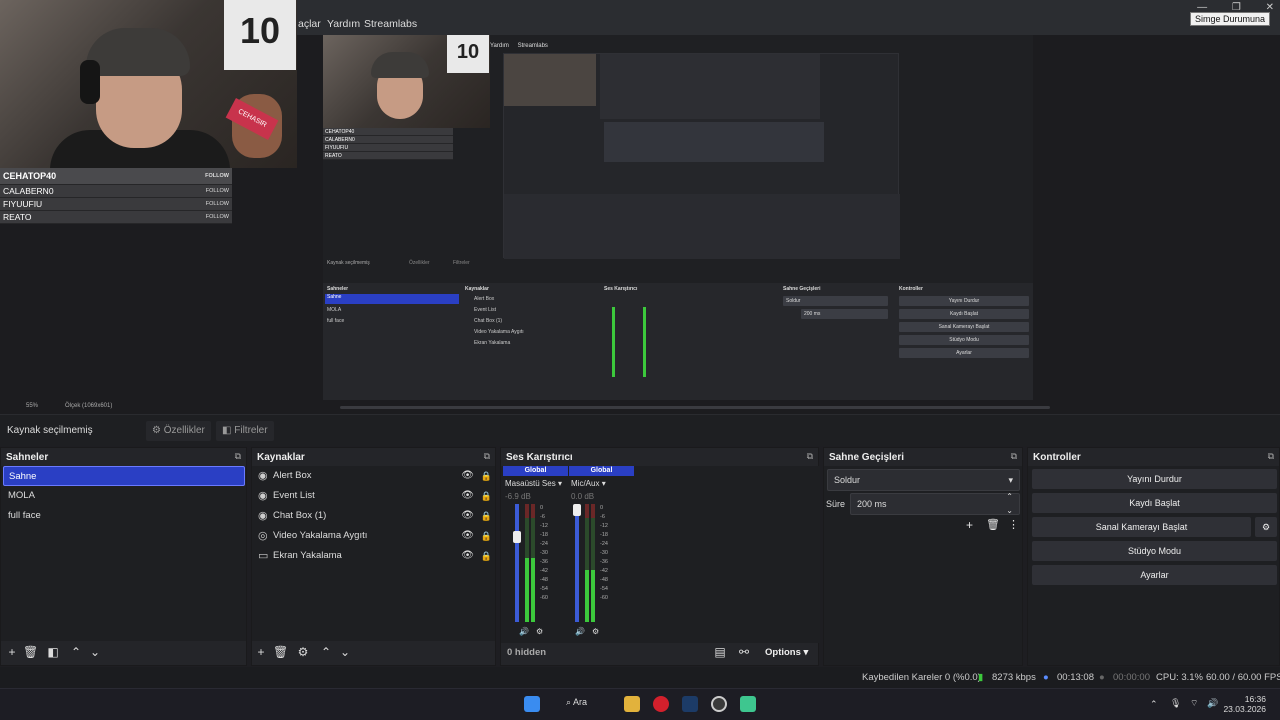 This screenshot has width=1280, height=720. I want to click on studio-mode-button: Stüdyo Modu, so click(1154, 551).